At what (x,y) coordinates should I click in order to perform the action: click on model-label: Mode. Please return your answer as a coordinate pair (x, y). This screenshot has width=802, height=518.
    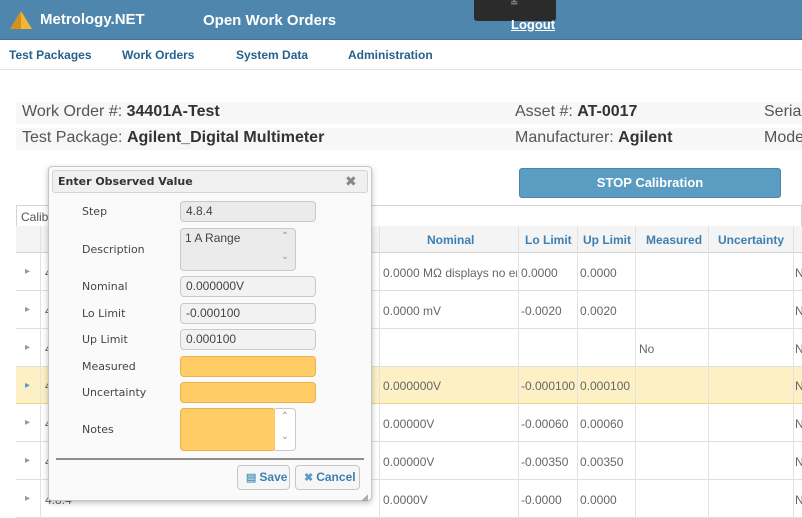
    Looking at the image, I should click on (783, 137).